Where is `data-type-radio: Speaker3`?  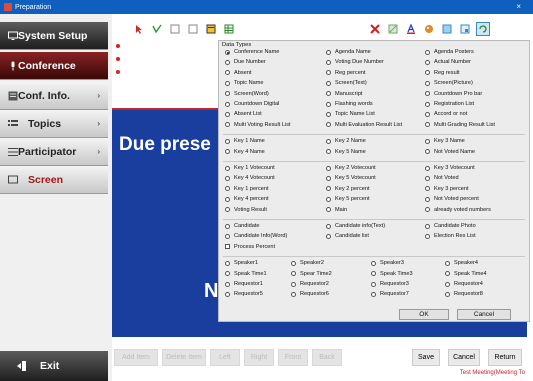 data-type-radio: Speaker3 is located at coordinates (387, 263).